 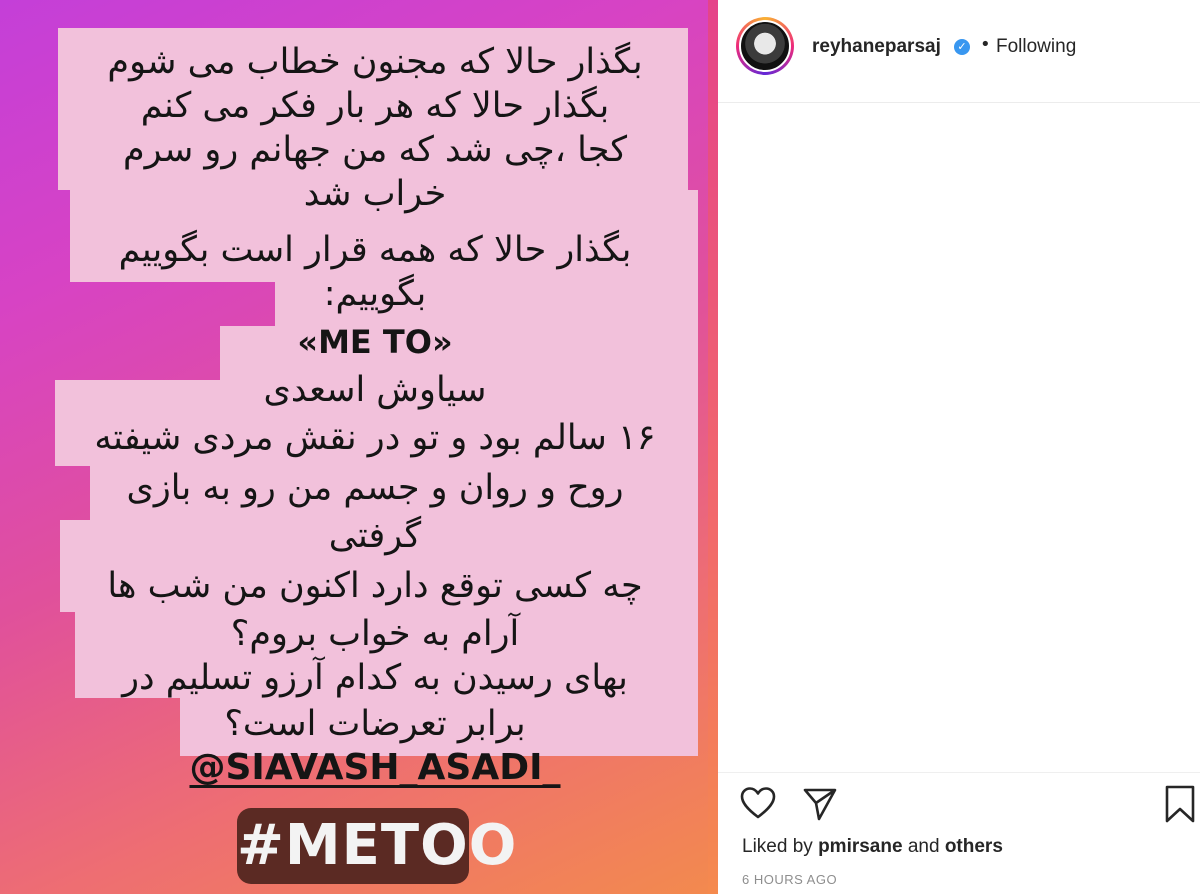 I want to click on hashtag-text: #METOO, so click(x=376, y=846).